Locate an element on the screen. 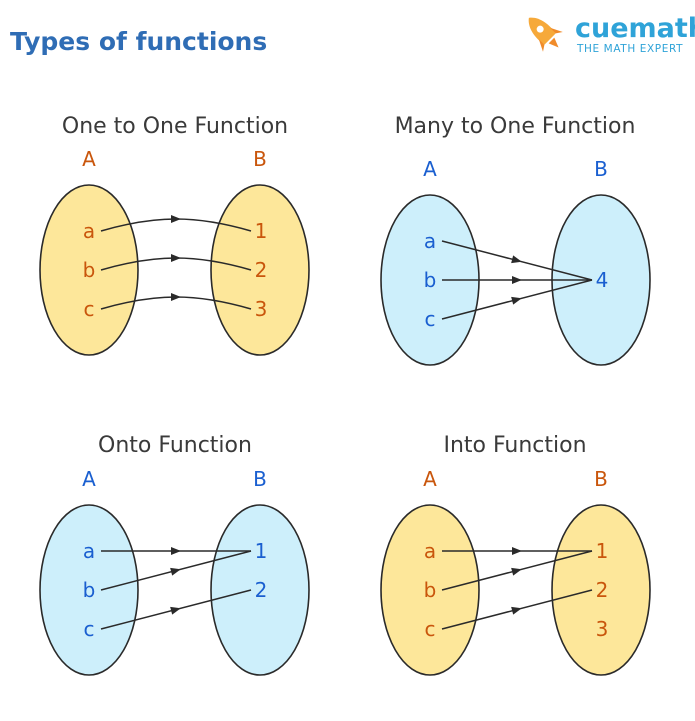 The width and height of the screenshot is (695, 721). diagram-title: Into Function is located at coordinates (514, 445).